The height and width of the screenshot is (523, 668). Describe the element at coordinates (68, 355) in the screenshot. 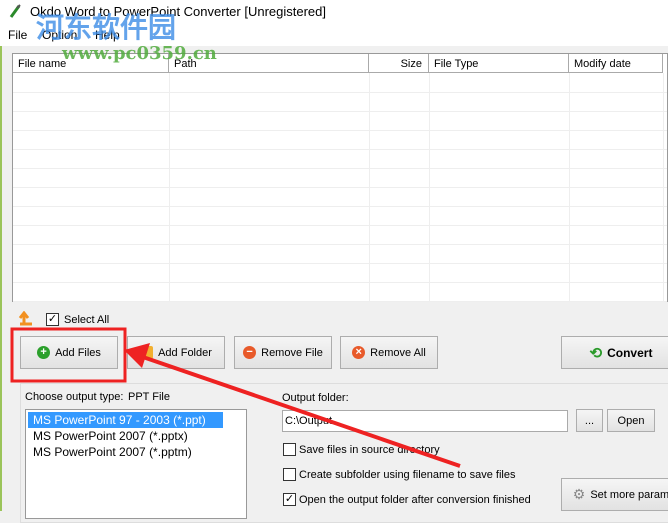

I see `highlight-box` at that location.